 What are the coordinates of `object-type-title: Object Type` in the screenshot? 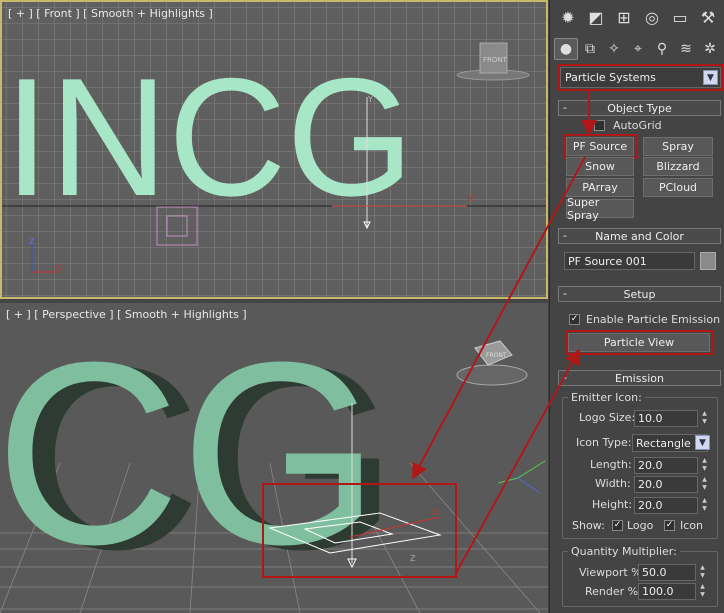 It's located at (639, 108).